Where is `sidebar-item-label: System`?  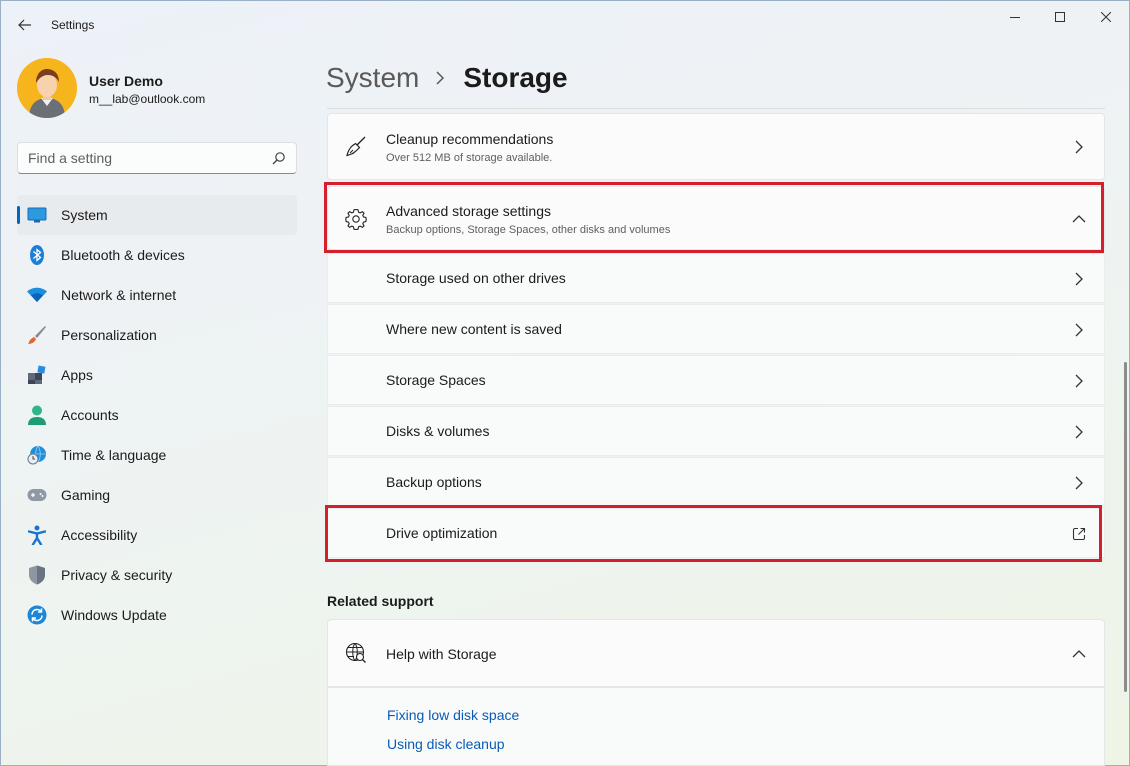 sidebar-item-label: System is located at coordinates (84, 215).